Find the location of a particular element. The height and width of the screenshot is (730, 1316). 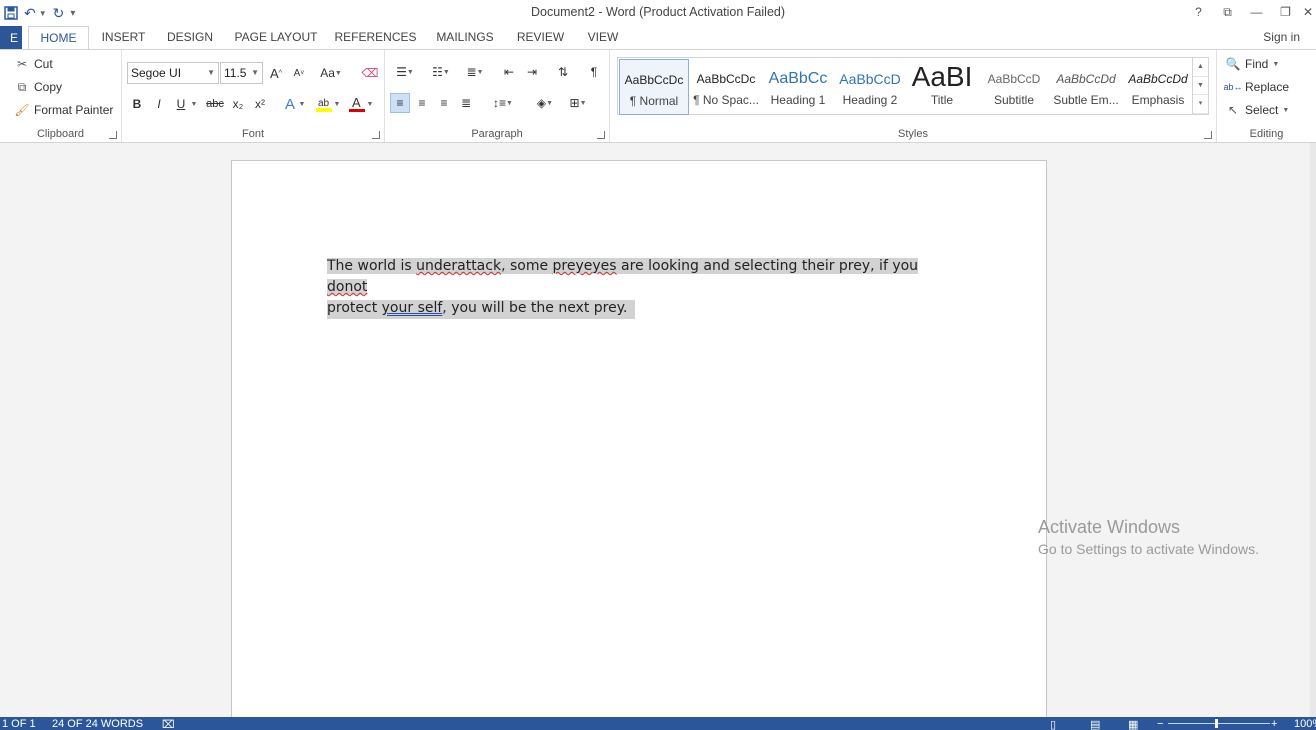

vertical-scrollbar is located at coordinates (1313, 430).